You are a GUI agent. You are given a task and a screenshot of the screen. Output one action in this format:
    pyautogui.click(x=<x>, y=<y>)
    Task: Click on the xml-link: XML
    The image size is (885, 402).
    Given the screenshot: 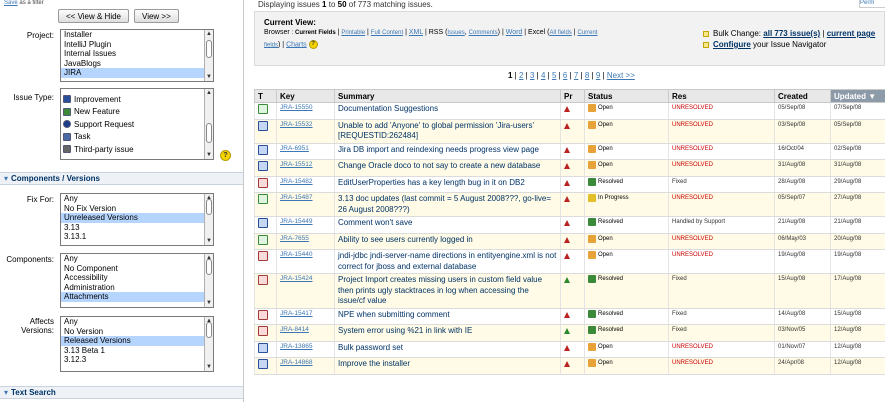 What is the action you would take?
    pyautogui.click(x=416, y=32)
    